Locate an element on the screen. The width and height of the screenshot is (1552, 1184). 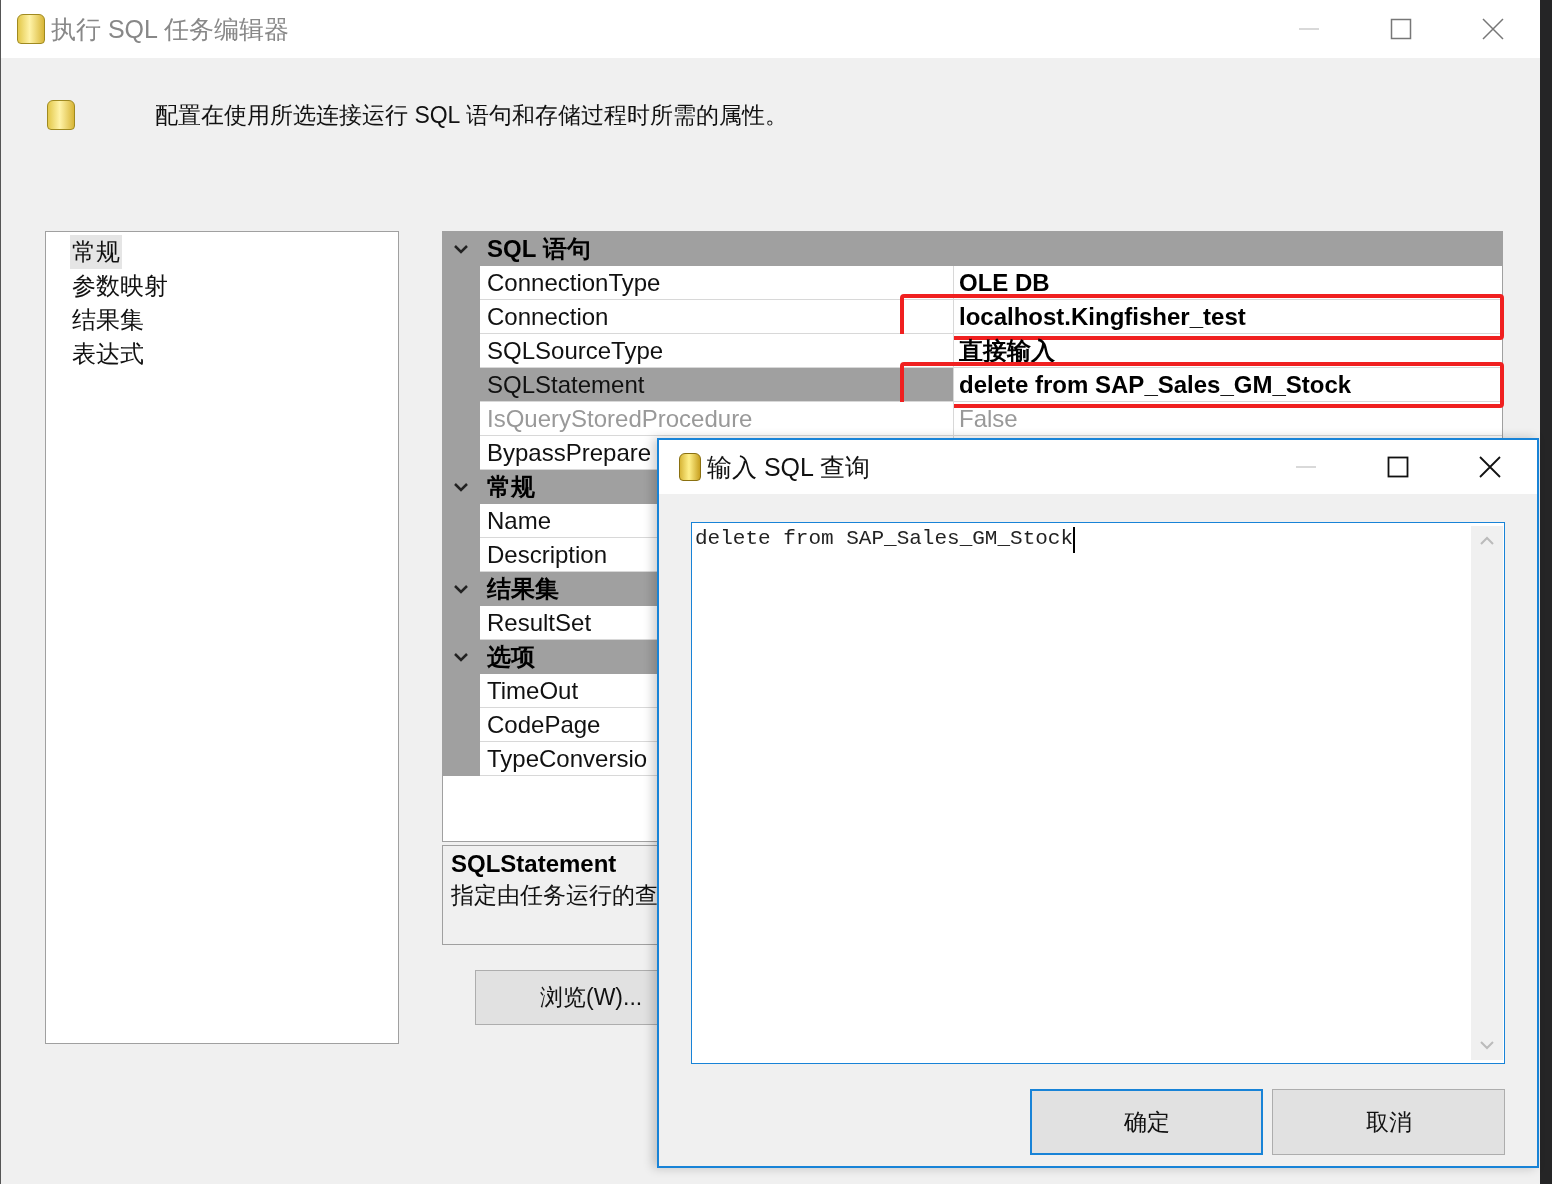
nav-item: 常规 is located at coordinates (96, 252).